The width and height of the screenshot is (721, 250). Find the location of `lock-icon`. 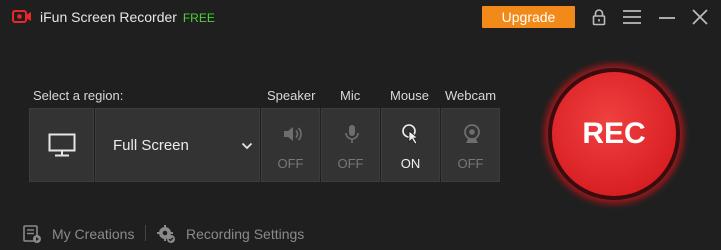

lock-icon is located at coordinates (599, 17).